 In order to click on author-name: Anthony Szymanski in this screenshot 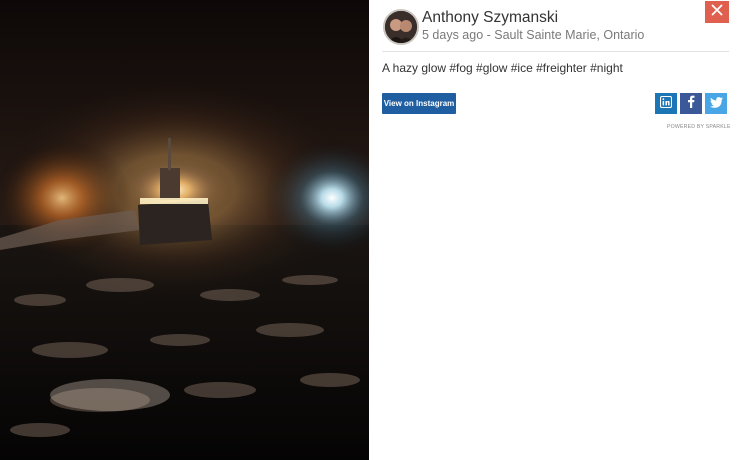, I will do `click(490, 18)`.